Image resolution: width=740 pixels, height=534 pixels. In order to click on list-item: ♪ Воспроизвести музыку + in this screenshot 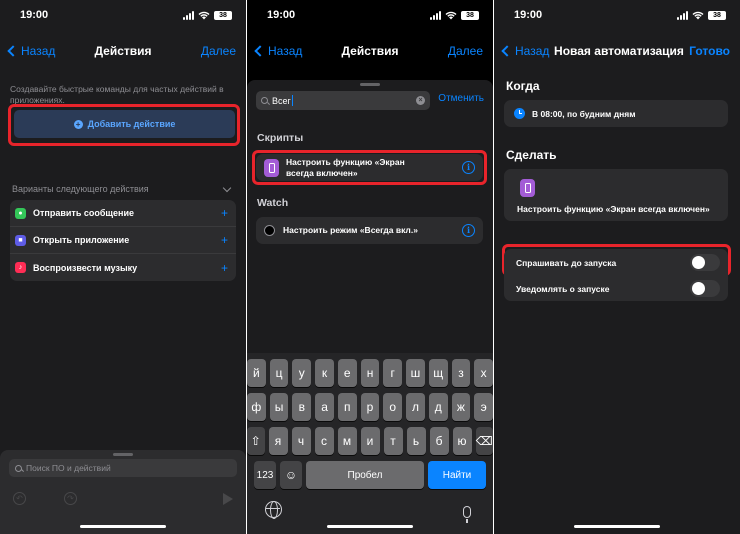, I will do `click(123, 267)`.